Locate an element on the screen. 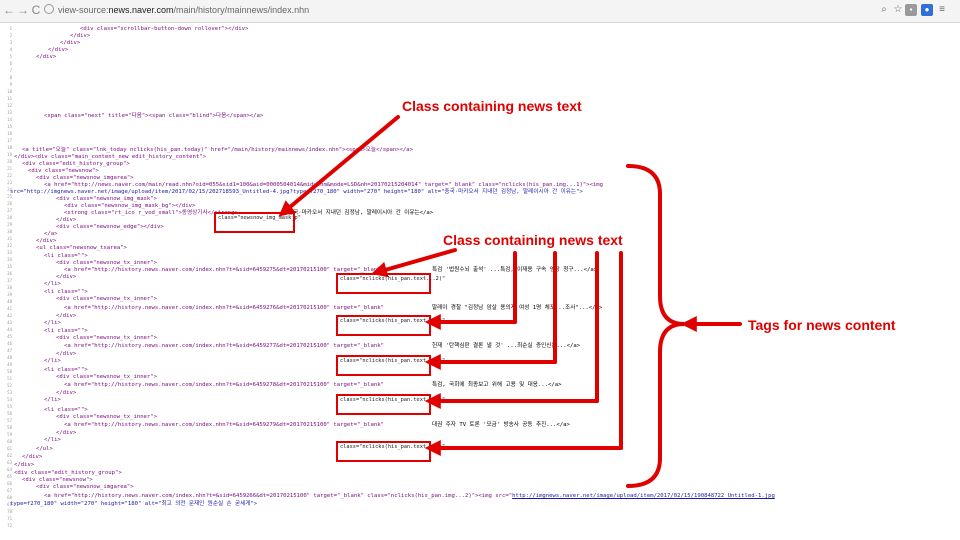 The height and width of the screenshot is (540, 960). arrow-to-text-class is located at coordinates (414, 263).